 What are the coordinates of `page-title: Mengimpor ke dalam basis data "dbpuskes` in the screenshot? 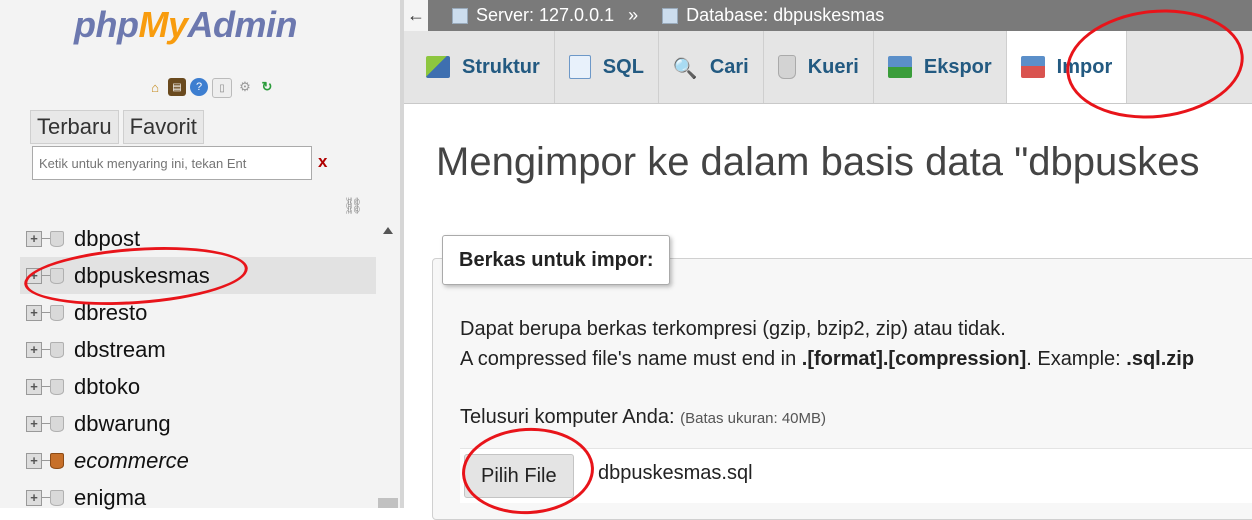 It's located at (818, 162).